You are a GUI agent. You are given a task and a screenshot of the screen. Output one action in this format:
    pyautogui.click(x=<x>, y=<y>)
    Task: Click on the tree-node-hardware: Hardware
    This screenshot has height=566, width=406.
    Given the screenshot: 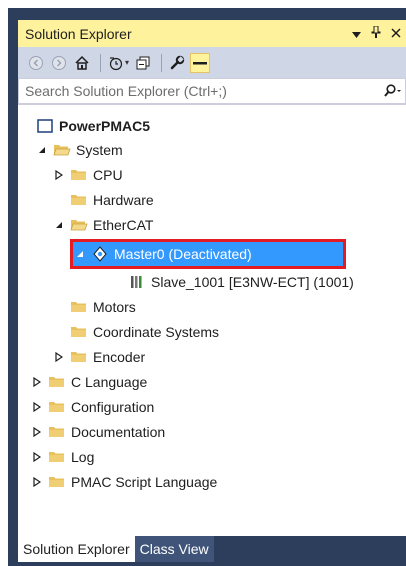 What is the action you would take?
    pyautogui.click(x=112, y=200)
    